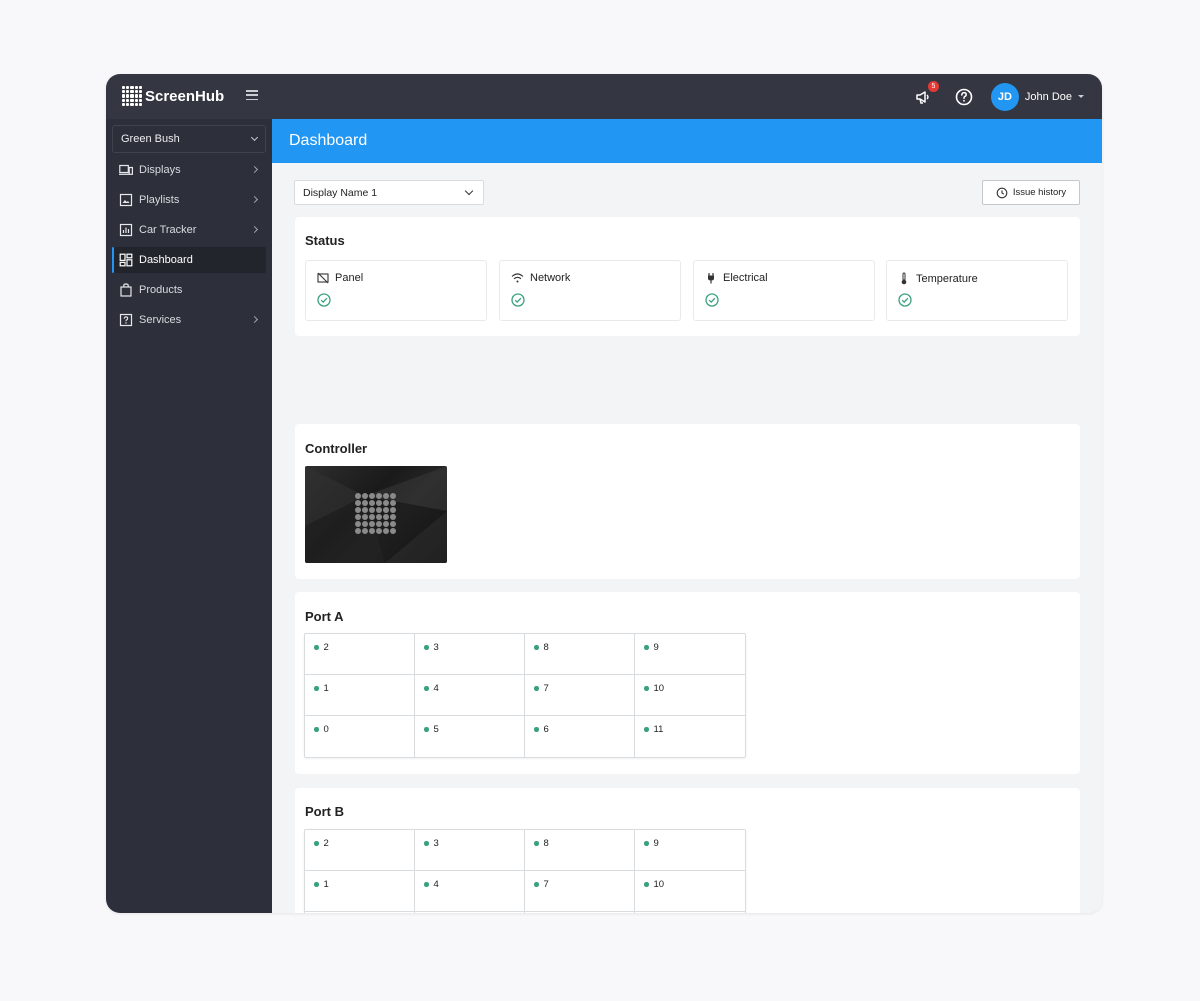 This screenshot has height=1001, width=1200. I want to click on top-bar: ScreenHub 5 JD John Doe, so click(604, 96).